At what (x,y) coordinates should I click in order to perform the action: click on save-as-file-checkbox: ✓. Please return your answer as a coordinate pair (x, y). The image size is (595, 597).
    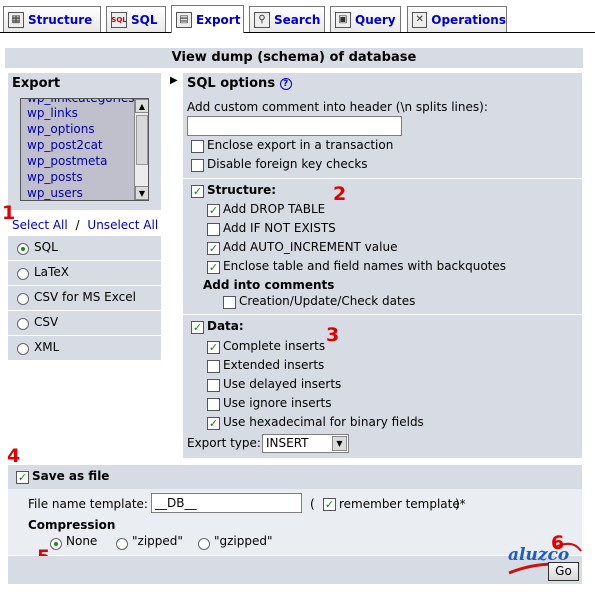
    Looking at the image, I should click on (22, 477).